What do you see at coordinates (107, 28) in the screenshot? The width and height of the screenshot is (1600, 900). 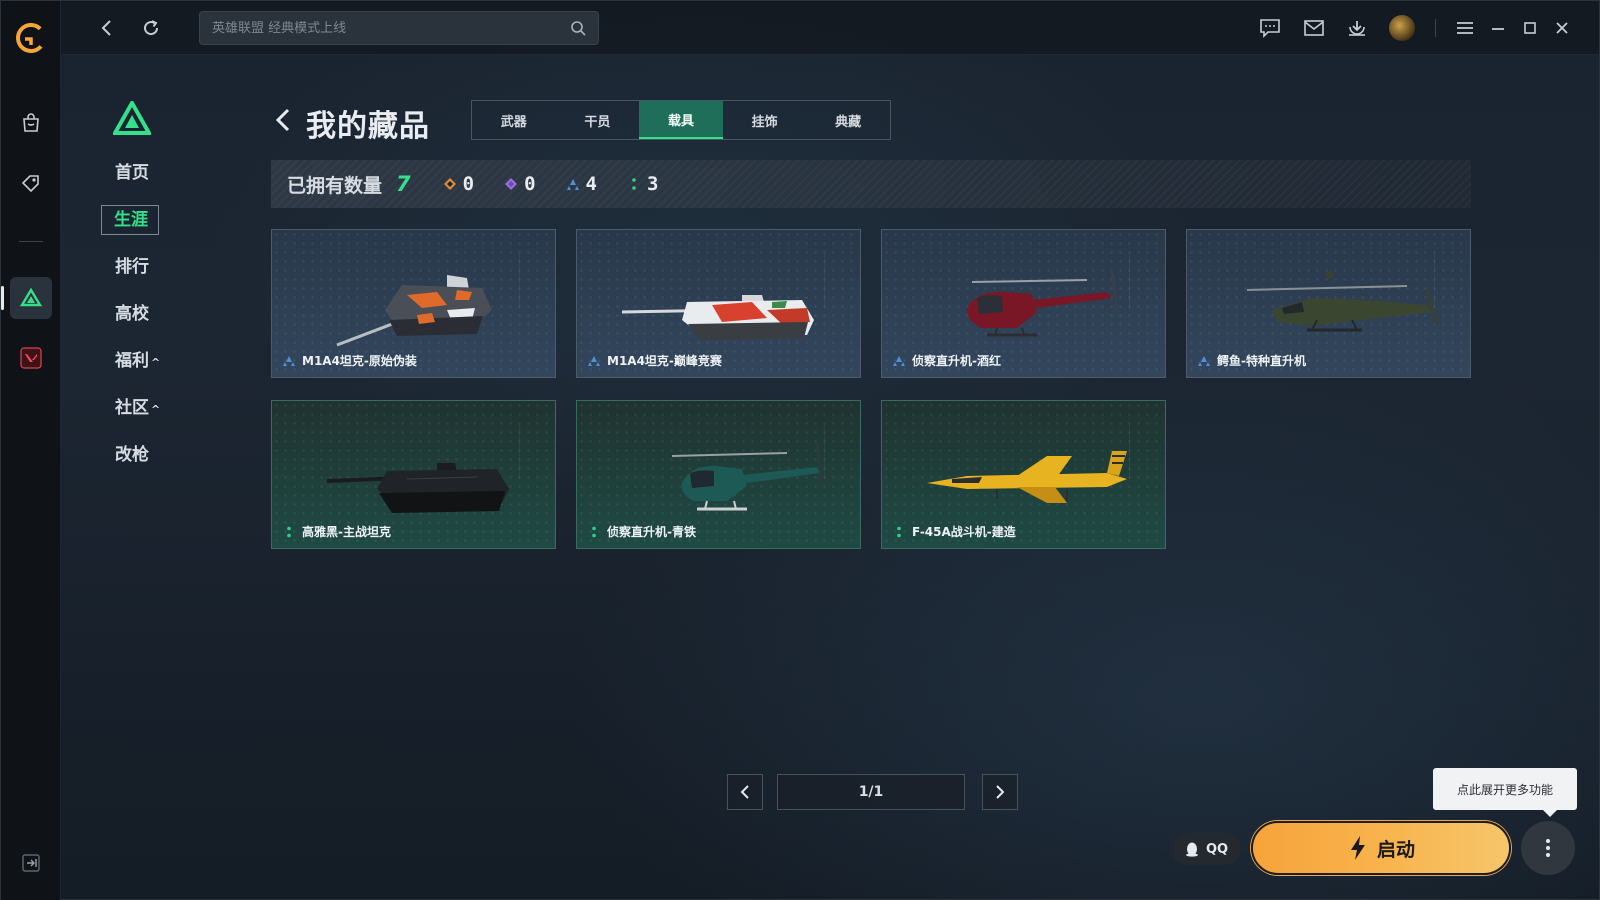 I see `back-icon` at bounding box center [107, 28].